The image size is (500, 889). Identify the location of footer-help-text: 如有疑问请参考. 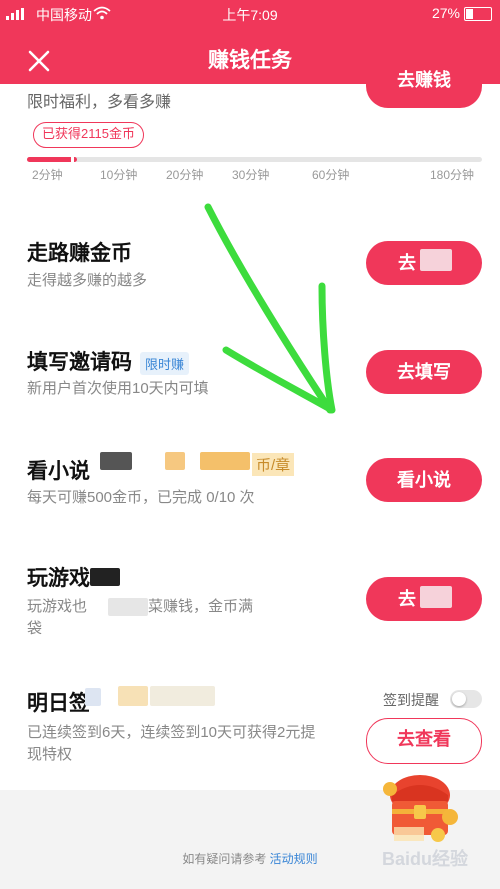
(224, 859).